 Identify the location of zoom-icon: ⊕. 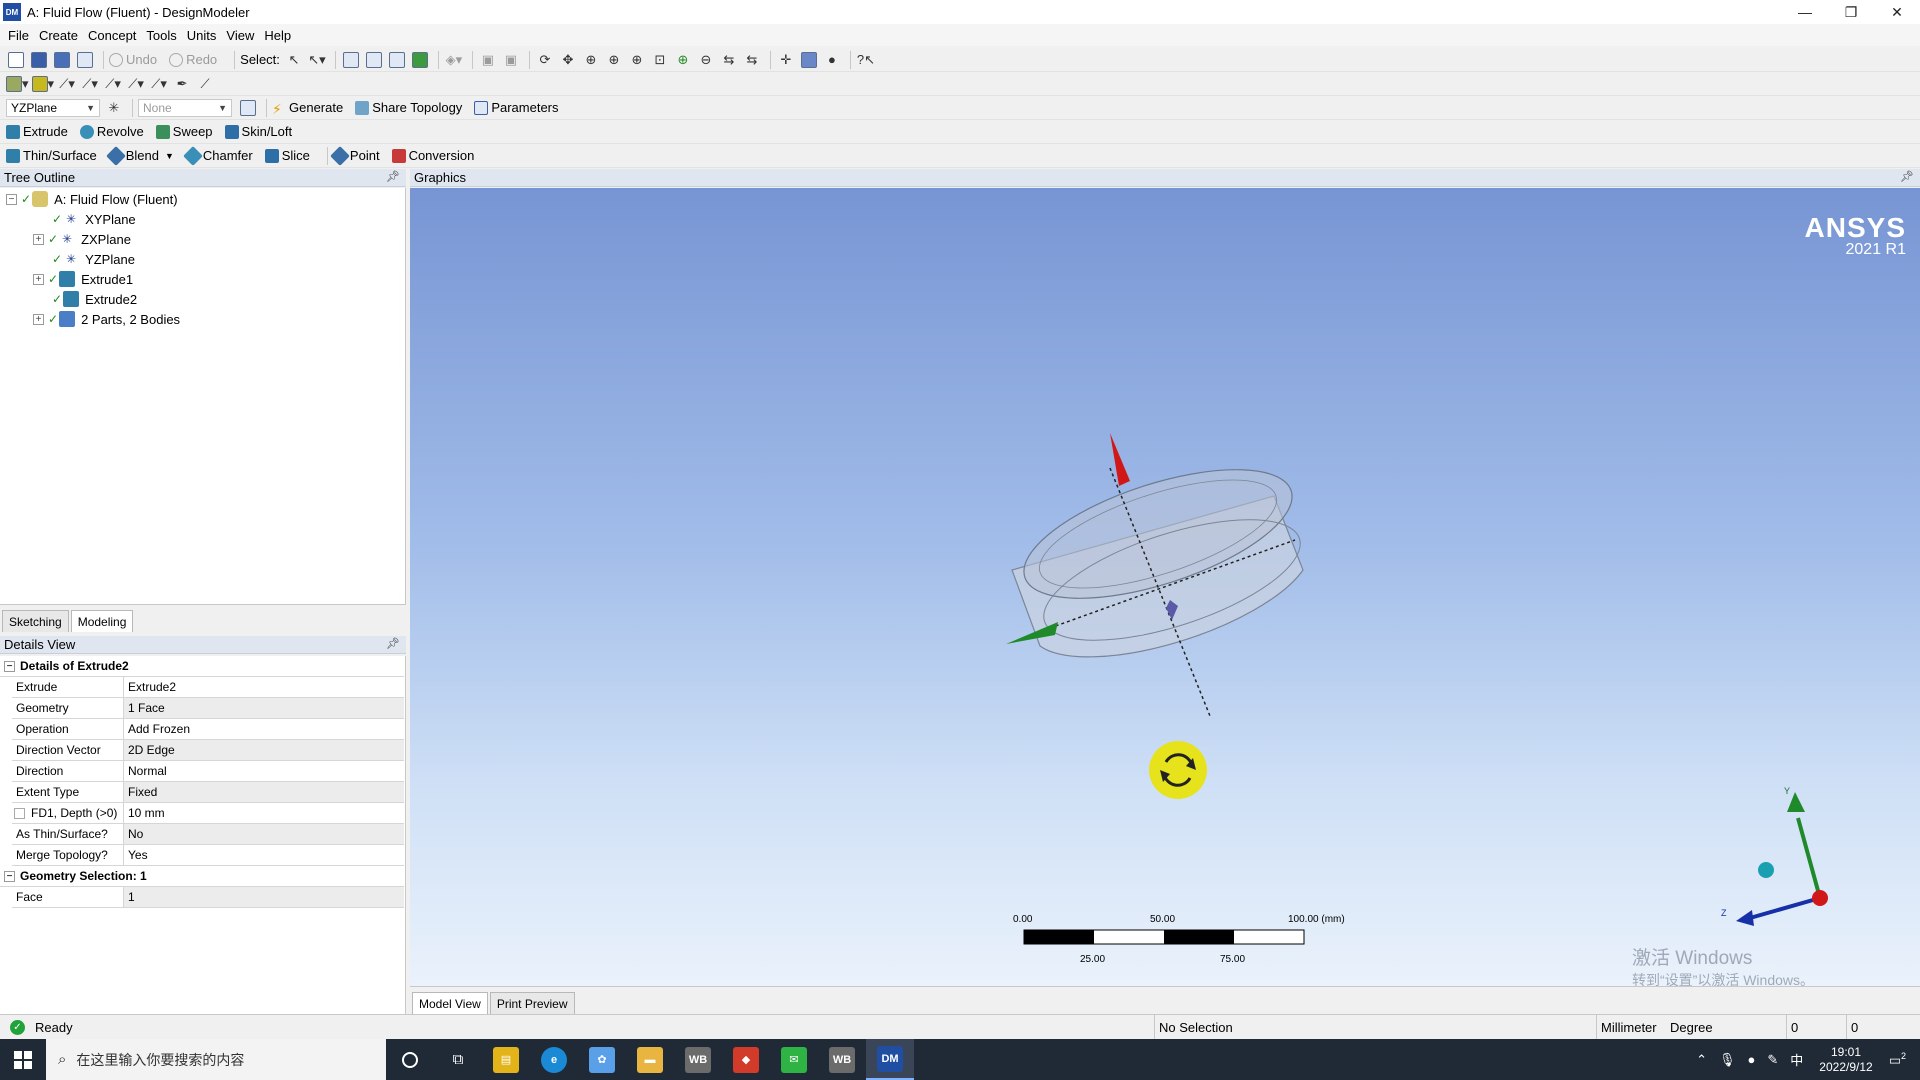
(591, 60).